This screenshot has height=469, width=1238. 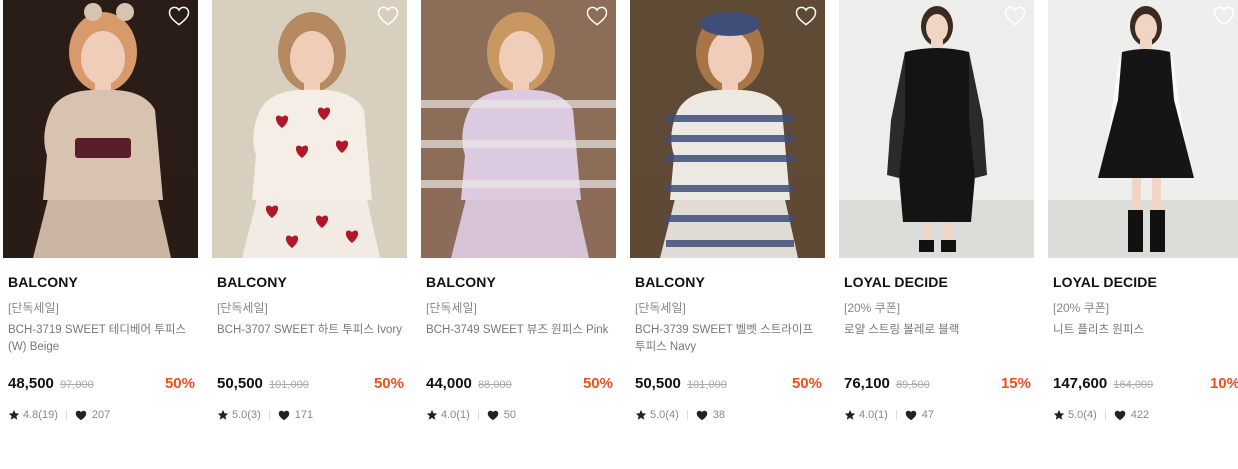 I want to click on like-count: 171, so click(x=304, y=415).